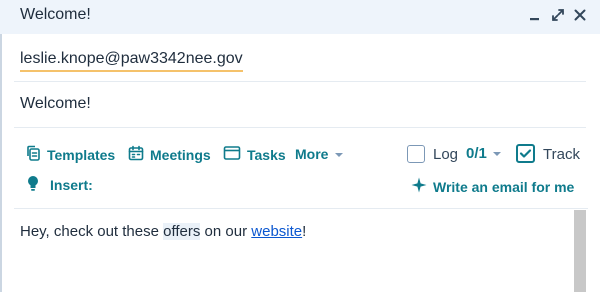 The image size is (600, 292). What do you see at coordinates (71, 185) in the screenshot?
I see `insert-label: Insert:` at bounding box center [71, 185].